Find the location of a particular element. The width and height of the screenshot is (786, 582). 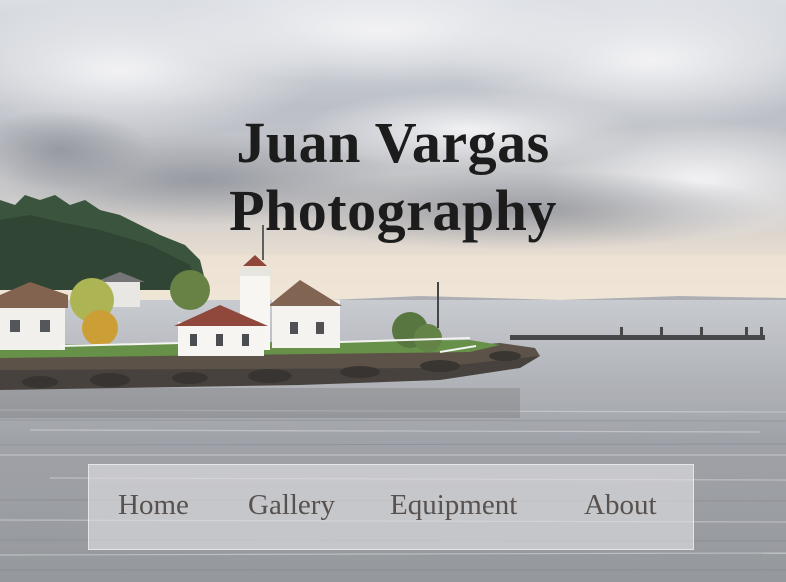

site-title-line-1: Juan Vargas is located at coordinates (393, 142).